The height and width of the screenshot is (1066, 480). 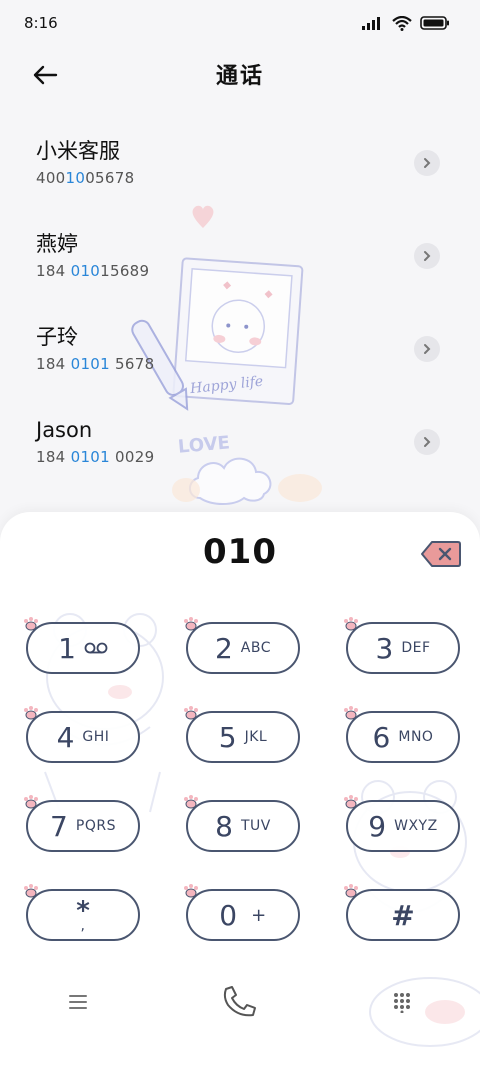 I want to click on contact-number: 184 0101 0029, so click(x=95, y=457).